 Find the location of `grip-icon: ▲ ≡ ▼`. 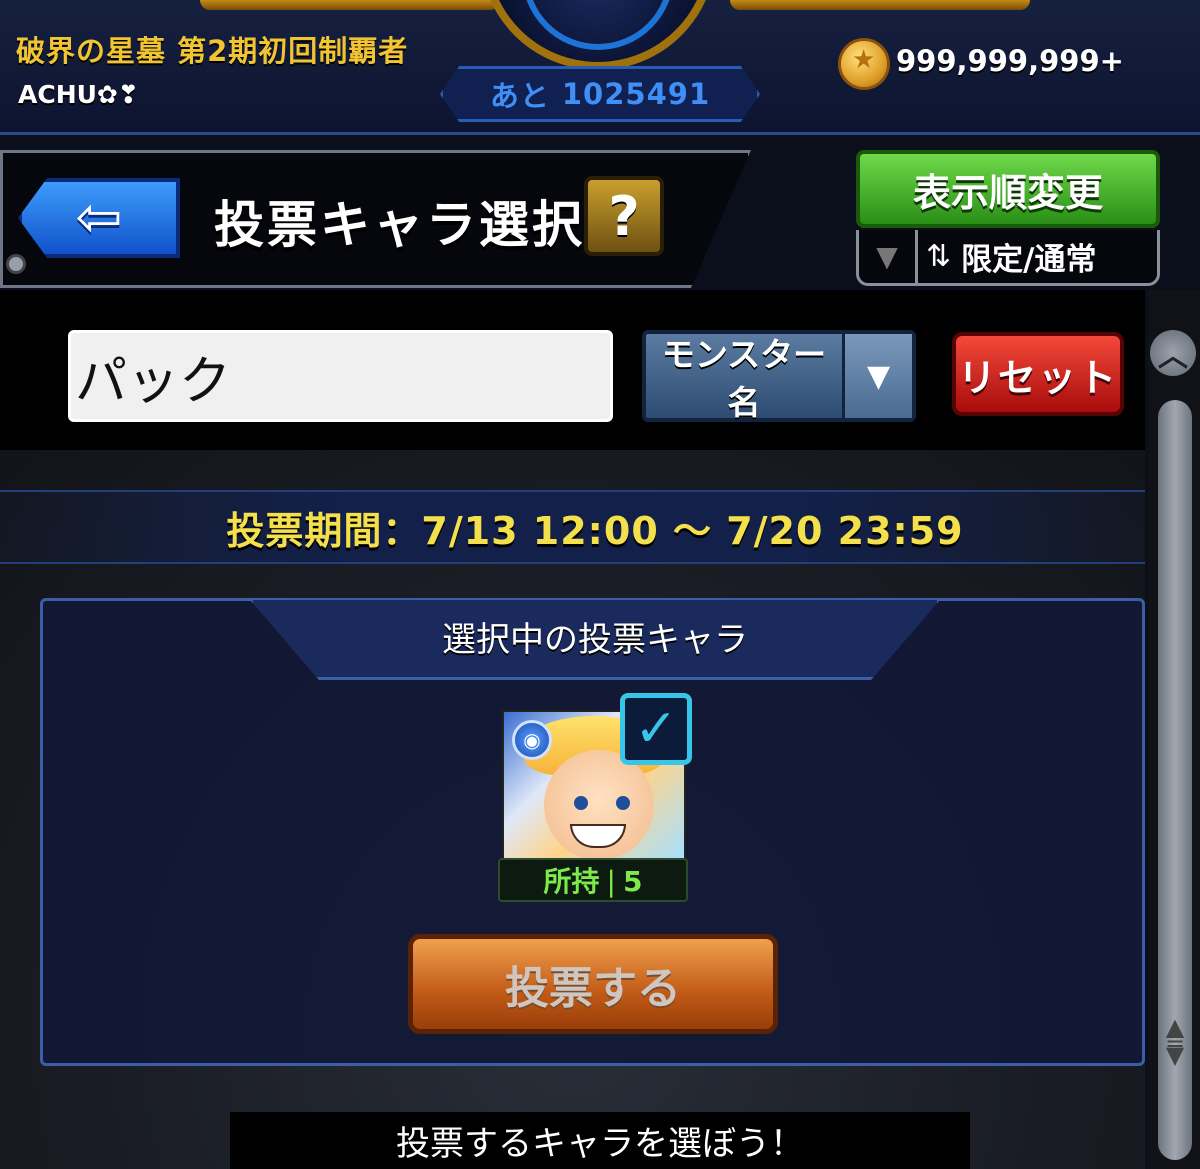

grip-icon: ▲ ≡ ▼ is located at coordinates (1175, 1041).